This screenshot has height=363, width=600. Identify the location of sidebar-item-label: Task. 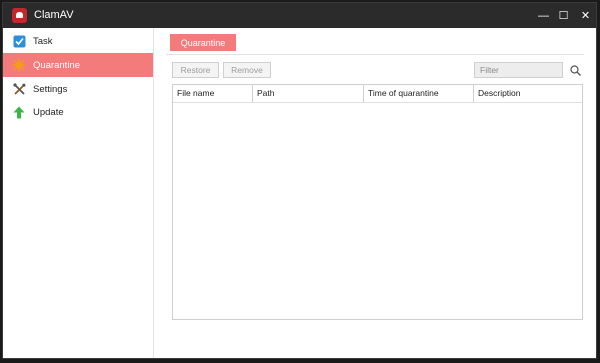
(43, 41).